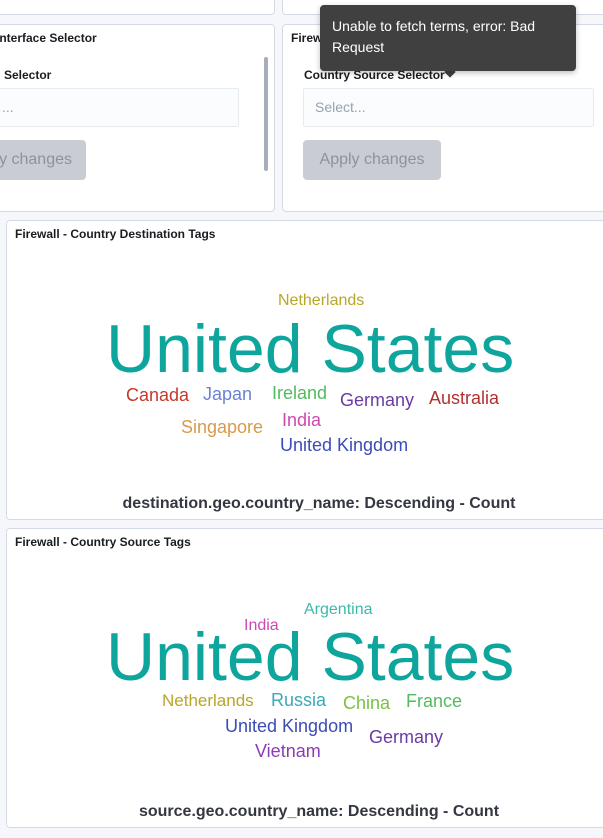  I want to click on selector-label: Selector, so click(28, 75).